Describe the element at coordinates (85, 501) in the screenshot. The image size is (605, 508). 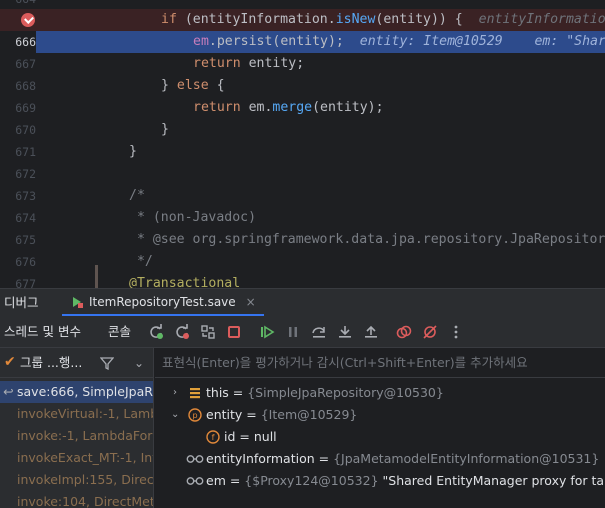
I see `frame-label: invoke:104, DirectMethodHandleAccessor` at that location.